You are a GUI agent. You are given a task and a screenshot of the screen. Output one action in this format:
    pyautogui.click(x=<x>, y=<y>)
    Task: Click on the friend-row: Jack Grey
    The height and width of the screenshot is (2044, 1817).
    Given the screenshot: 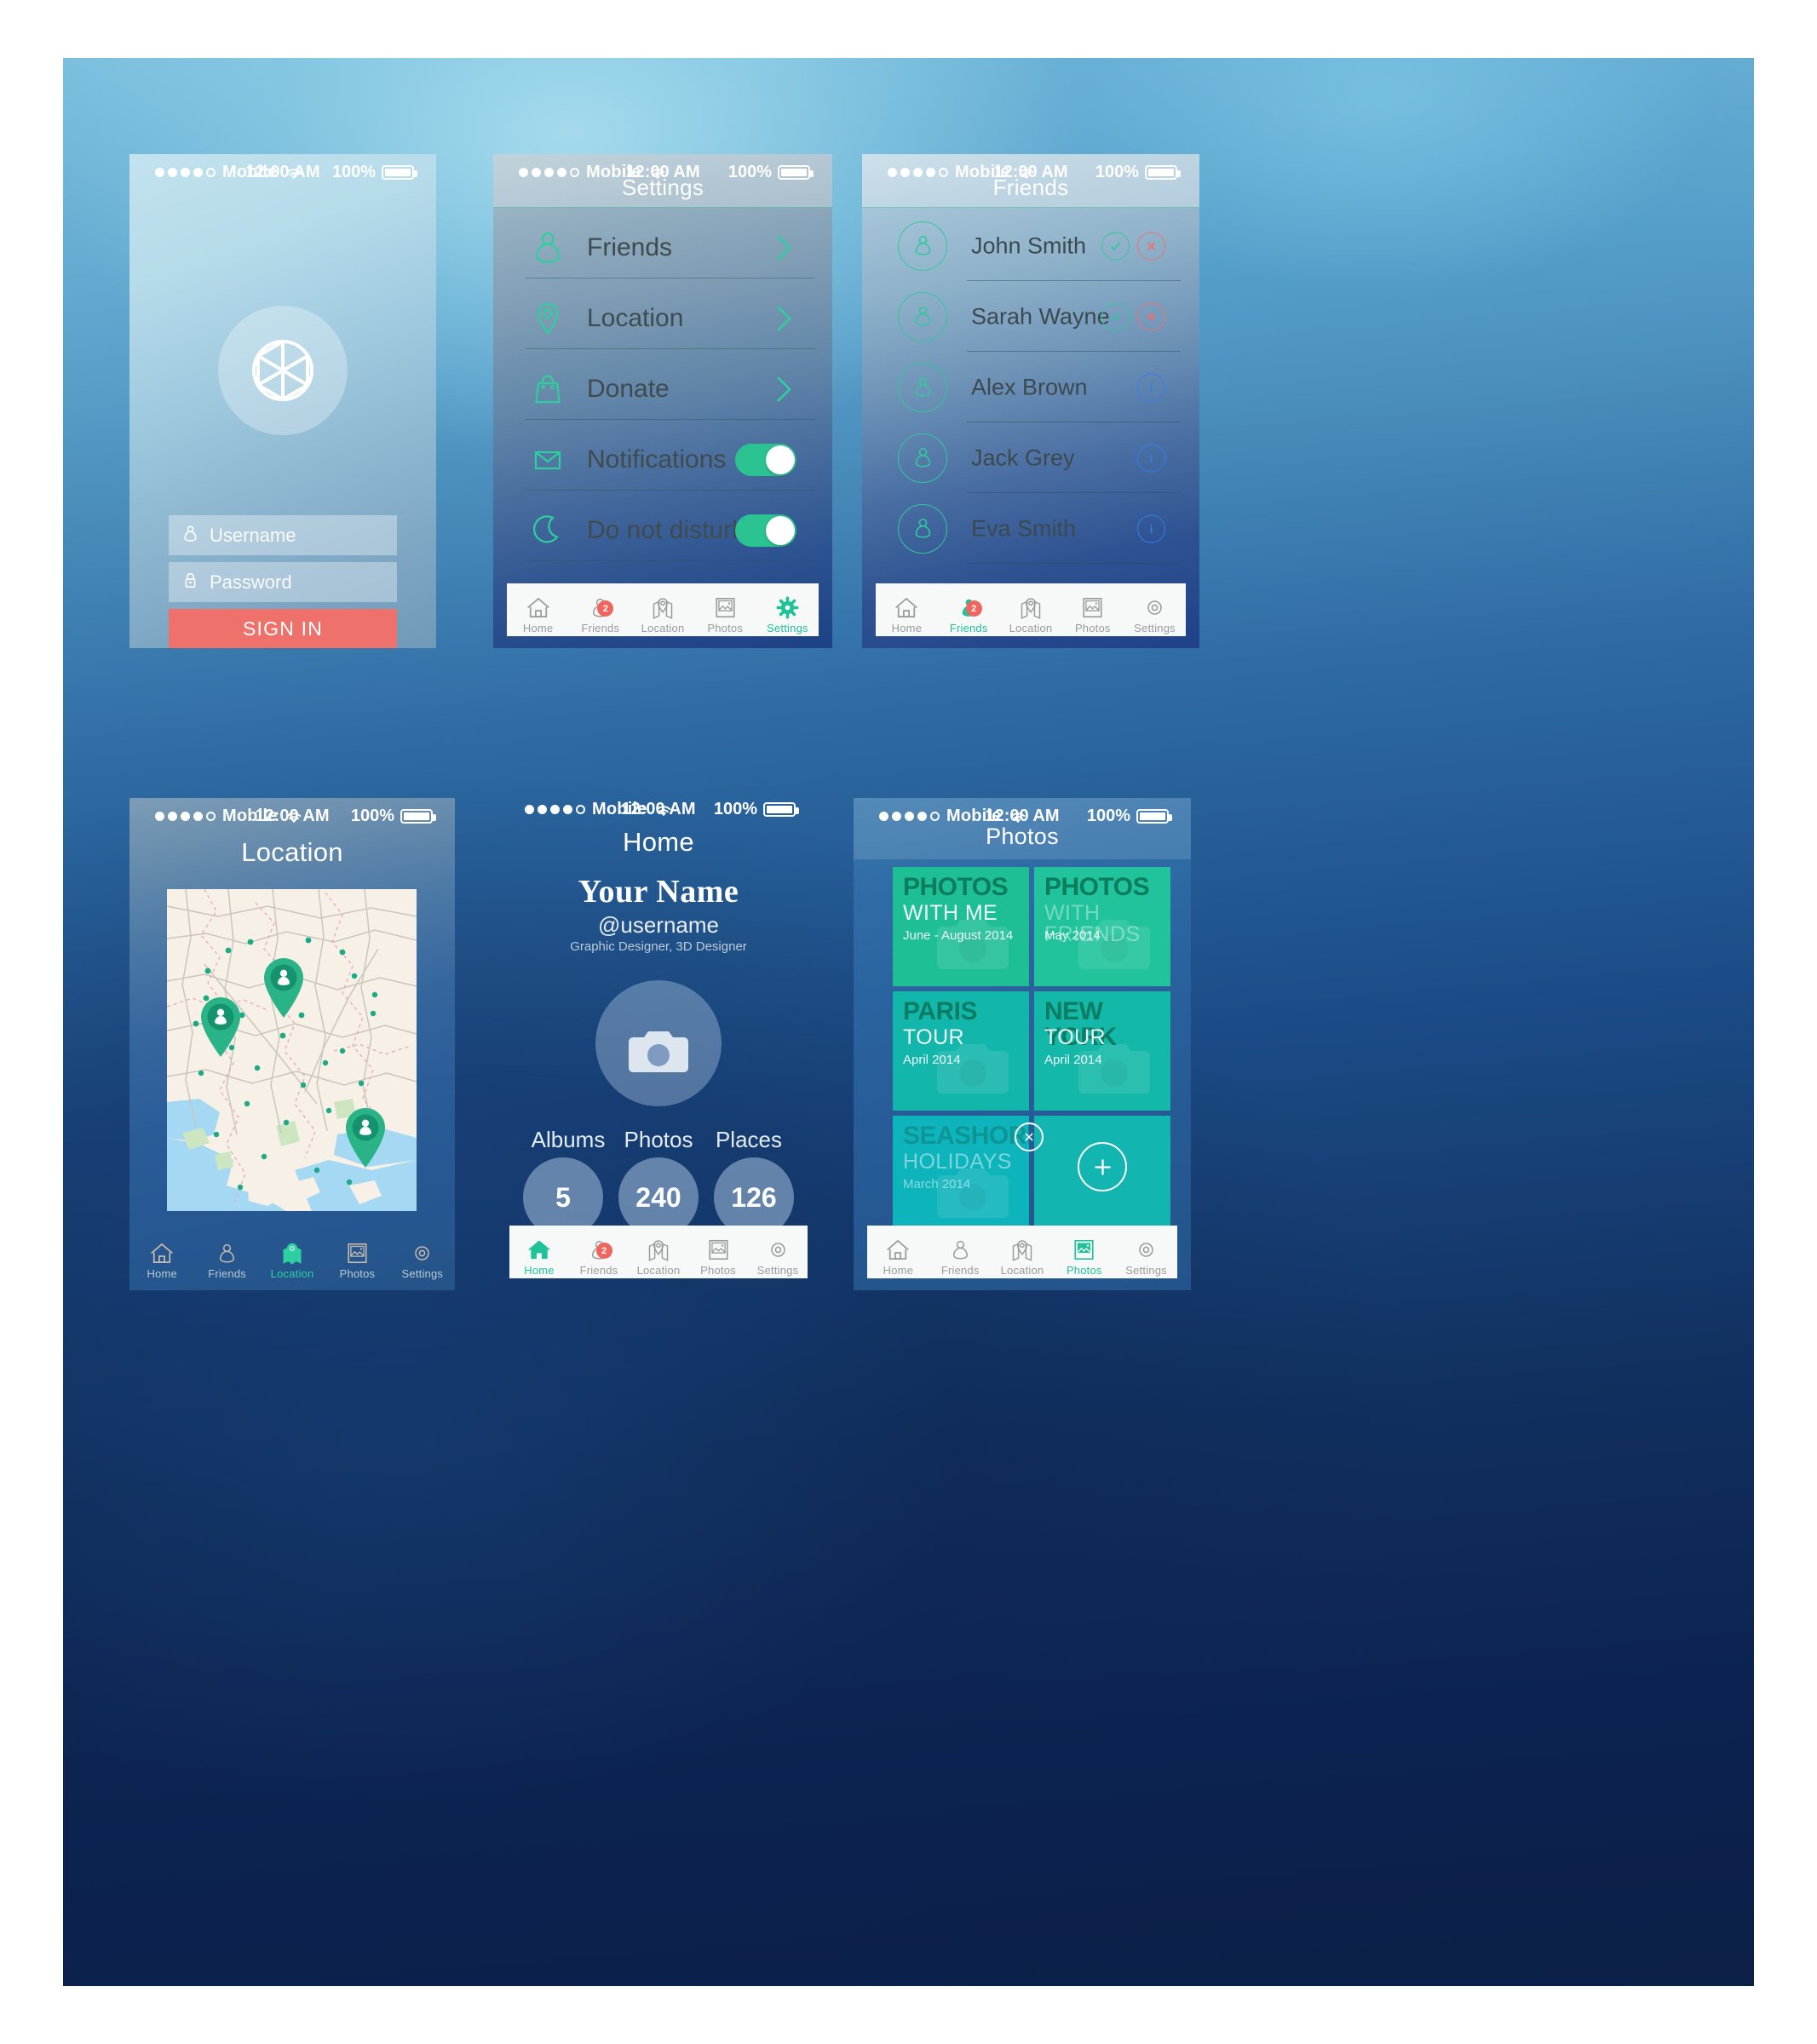 What is the action you would take?
    pyautogui.click(x=1031, y=457)
    